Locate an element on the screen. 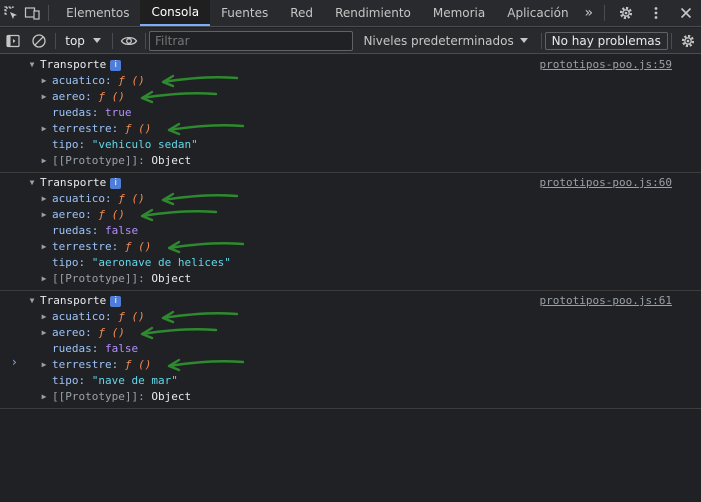  device-toolbar-icon is located at coordinates (31, 13).